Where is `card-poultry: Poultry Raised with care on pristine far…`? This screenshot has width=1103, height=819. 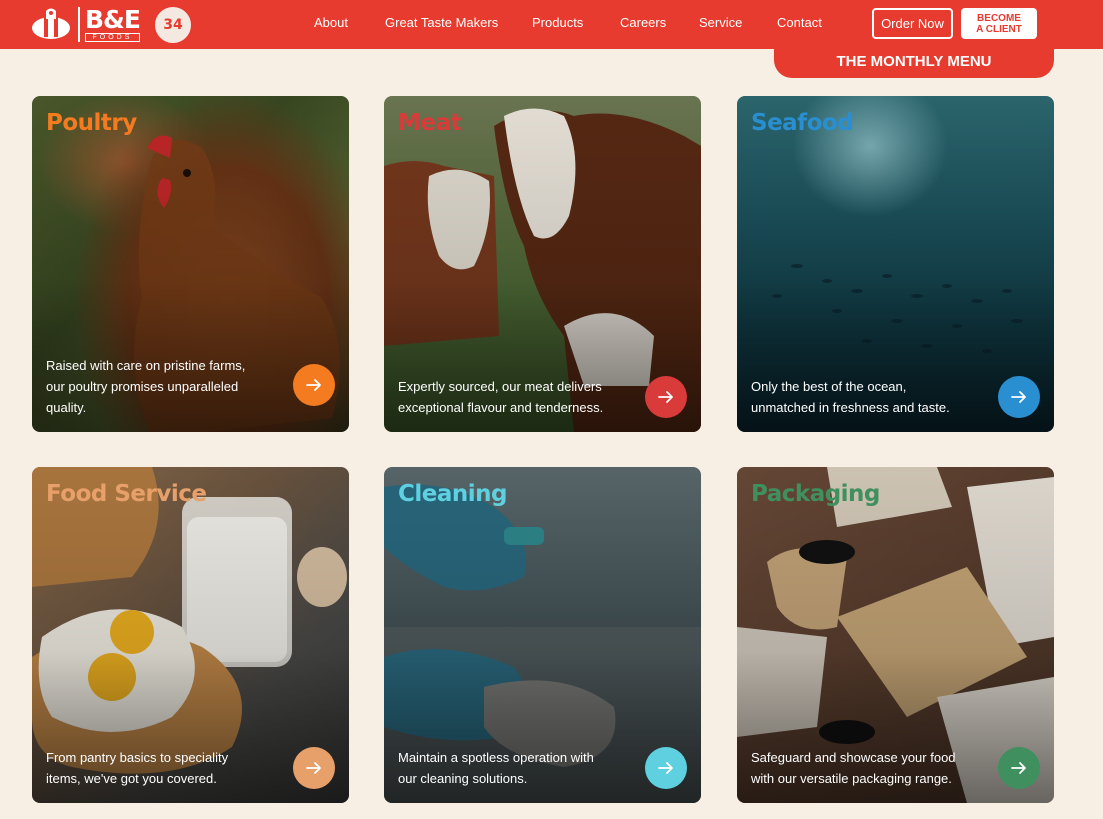
card-poultry: Poultry Raised with care on pristine far… is located at coordinates (190, 264).